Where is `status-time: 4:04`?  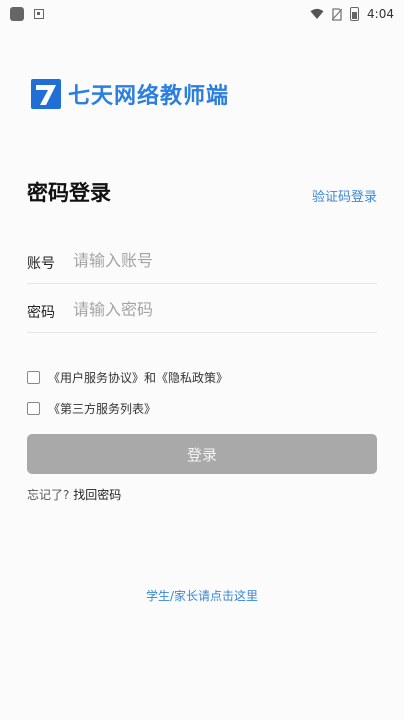 status-time: 4:04 is located at coordinates (380, 14).